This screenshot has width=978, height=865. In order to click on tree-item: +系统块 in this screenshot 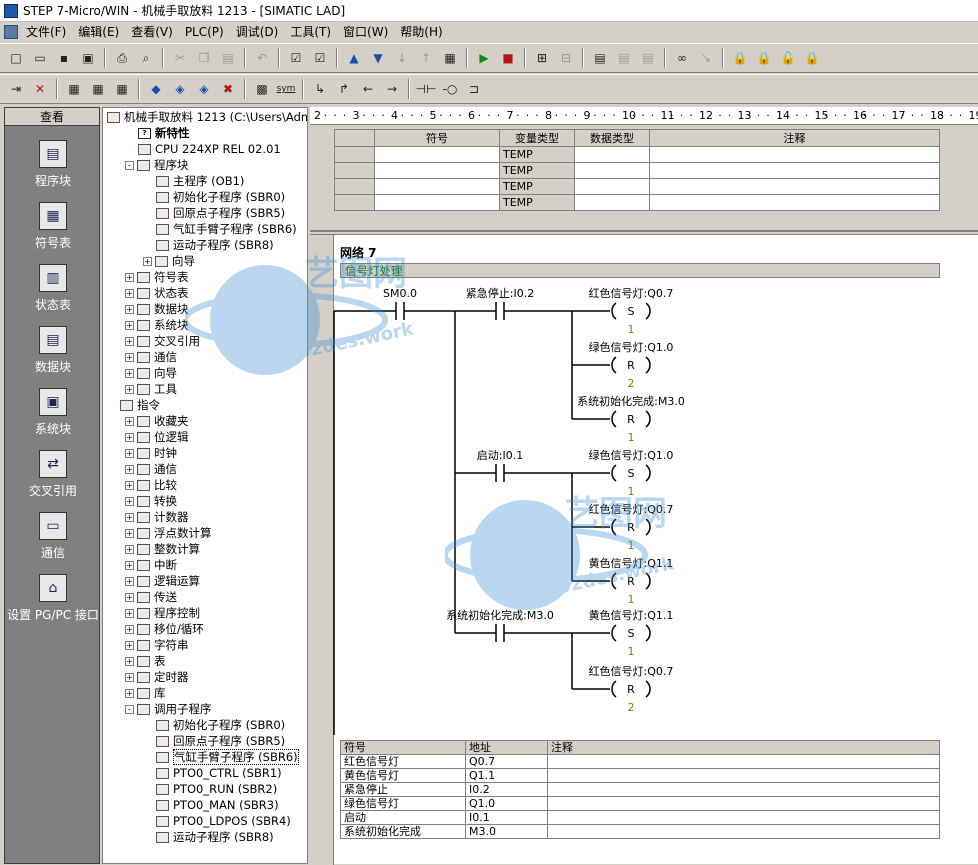, I will do `click(157, 325)`.